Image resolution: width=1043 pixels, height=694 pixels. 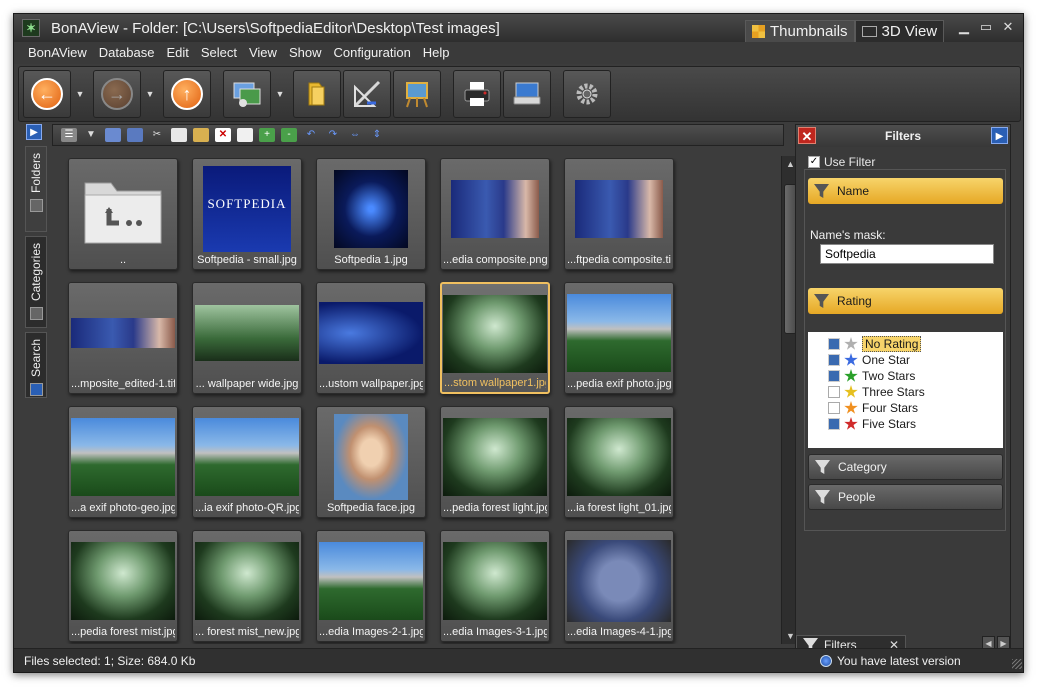 I want to click on tab-categories: Categories, so click(x=36, y=282).